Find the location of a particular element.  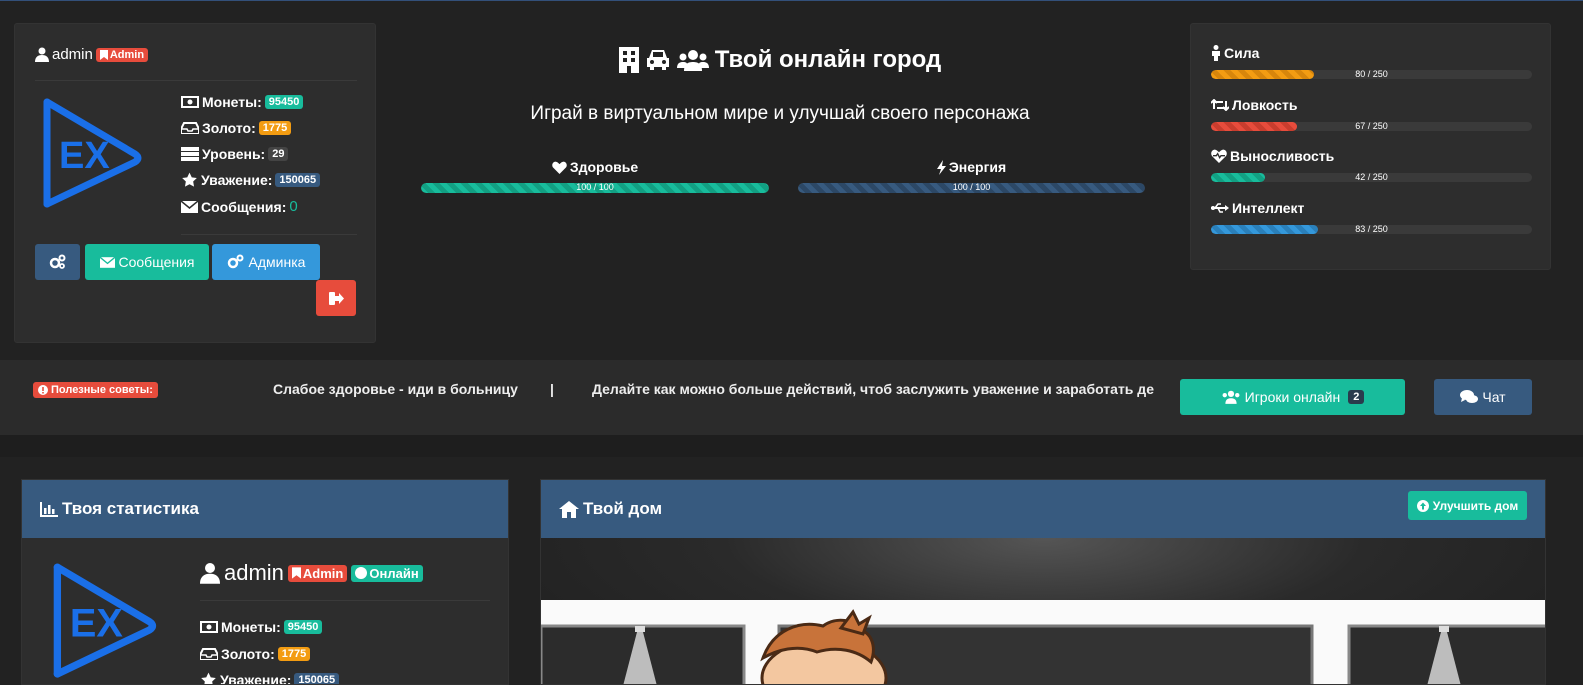

attr-endurance: Выносливость is located at coordinates (1272, 156).